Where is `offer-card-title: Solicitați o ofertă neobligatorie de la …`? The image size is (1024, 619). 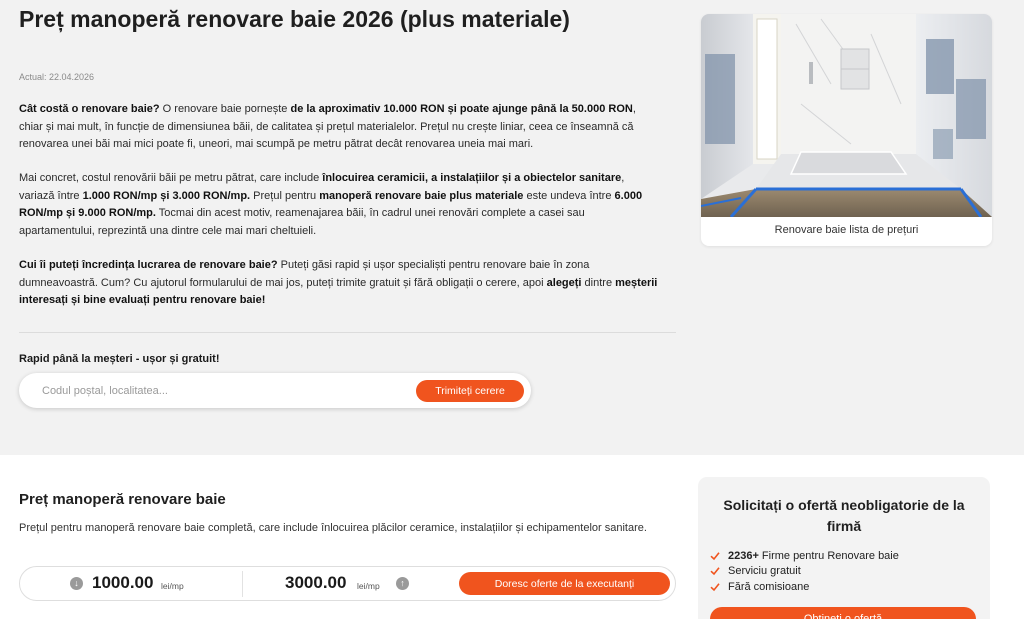 offer-card-title: Solicitați o ofertă neobligatorie de la … is located at coordinates (844, 515).